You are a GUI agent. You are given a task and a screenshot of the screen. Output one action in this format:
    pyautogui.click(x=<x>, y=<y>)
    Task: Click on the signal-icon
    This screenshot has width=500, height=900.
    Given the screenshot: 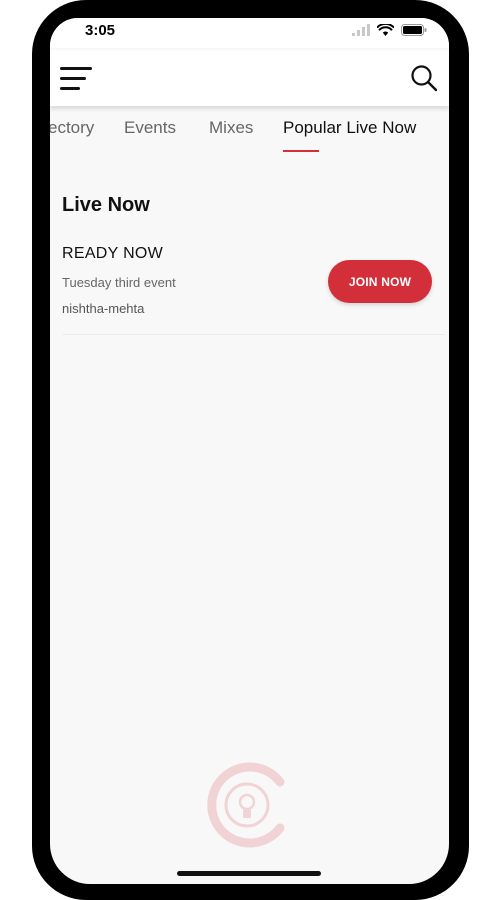 What is the action you would take?
    pyautogui.click(x=361, y=30)
    